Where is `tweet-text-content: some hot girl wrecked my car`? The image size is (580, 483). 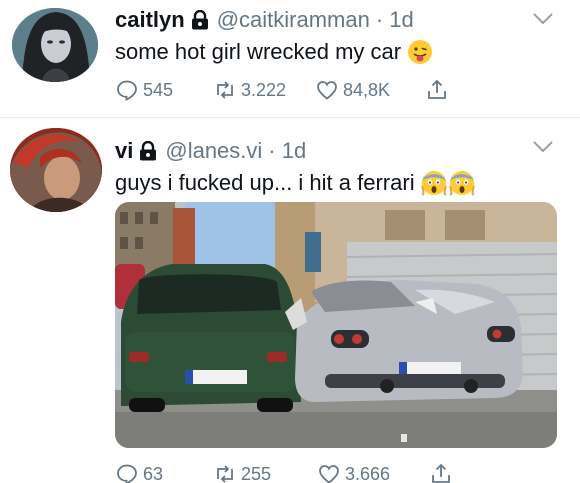
tweet-text-content: some hot girl wrecked my car is located at coordinates (258, 51).